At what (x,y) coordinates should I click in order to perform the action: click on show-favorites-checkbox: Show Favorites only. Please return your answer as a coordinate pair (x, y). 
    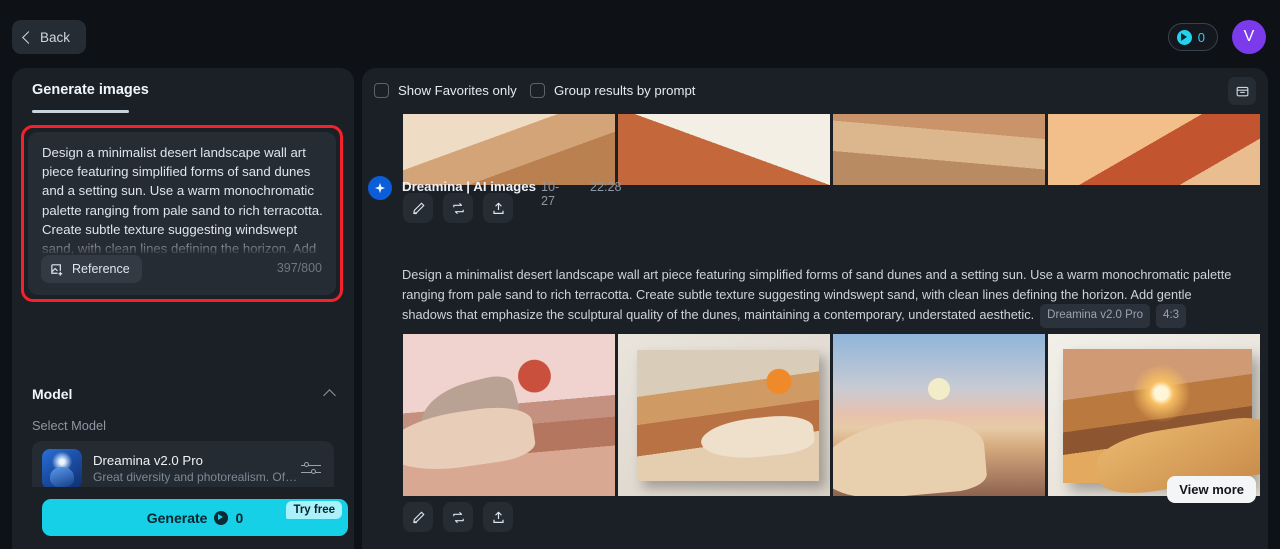
    Looking at the image, I should click on (445, 90).